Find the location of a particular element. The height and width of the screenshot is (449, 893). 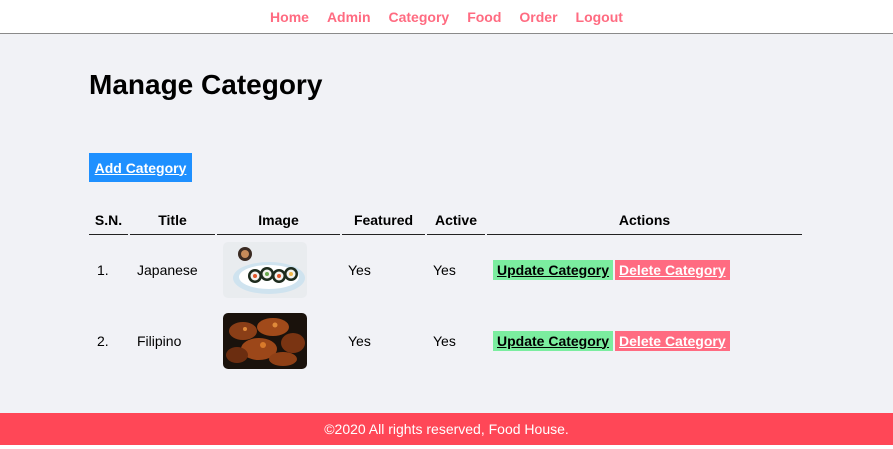

header-title: Title is located at coordinates (172, 220).